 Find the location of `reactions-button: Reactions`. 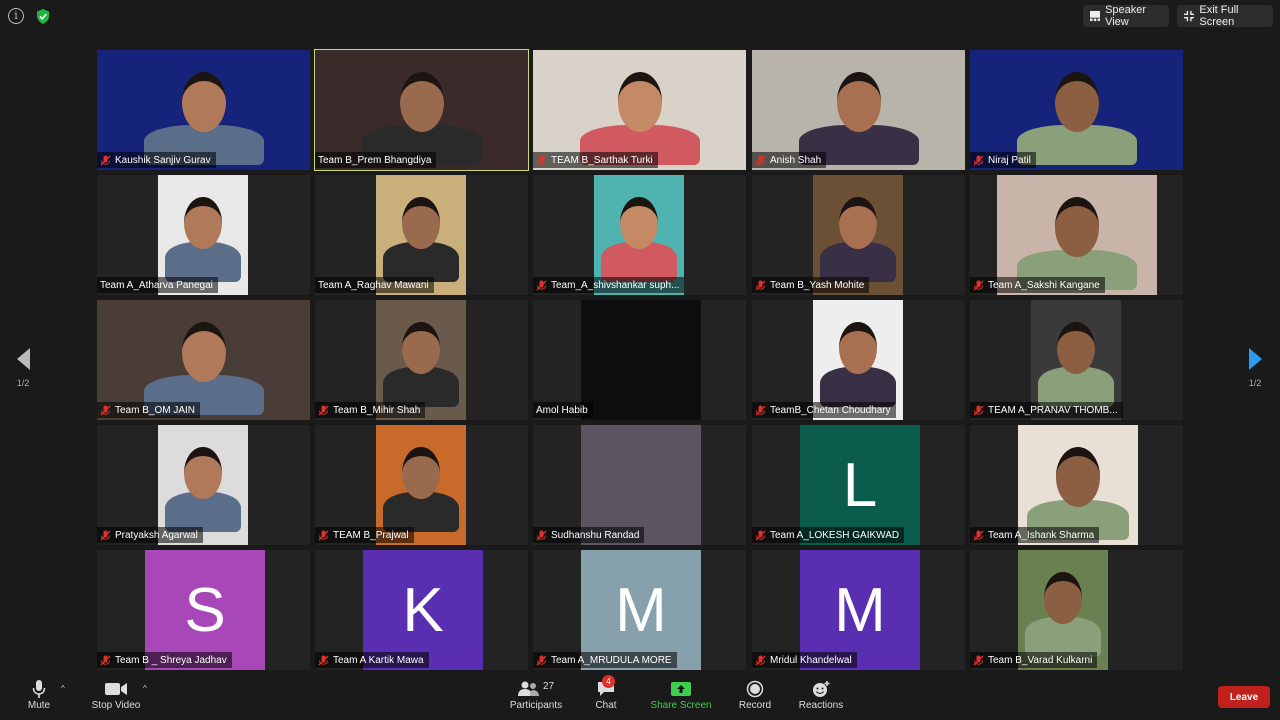

reactions-button: Reactions is located at coordinates (821, 694).